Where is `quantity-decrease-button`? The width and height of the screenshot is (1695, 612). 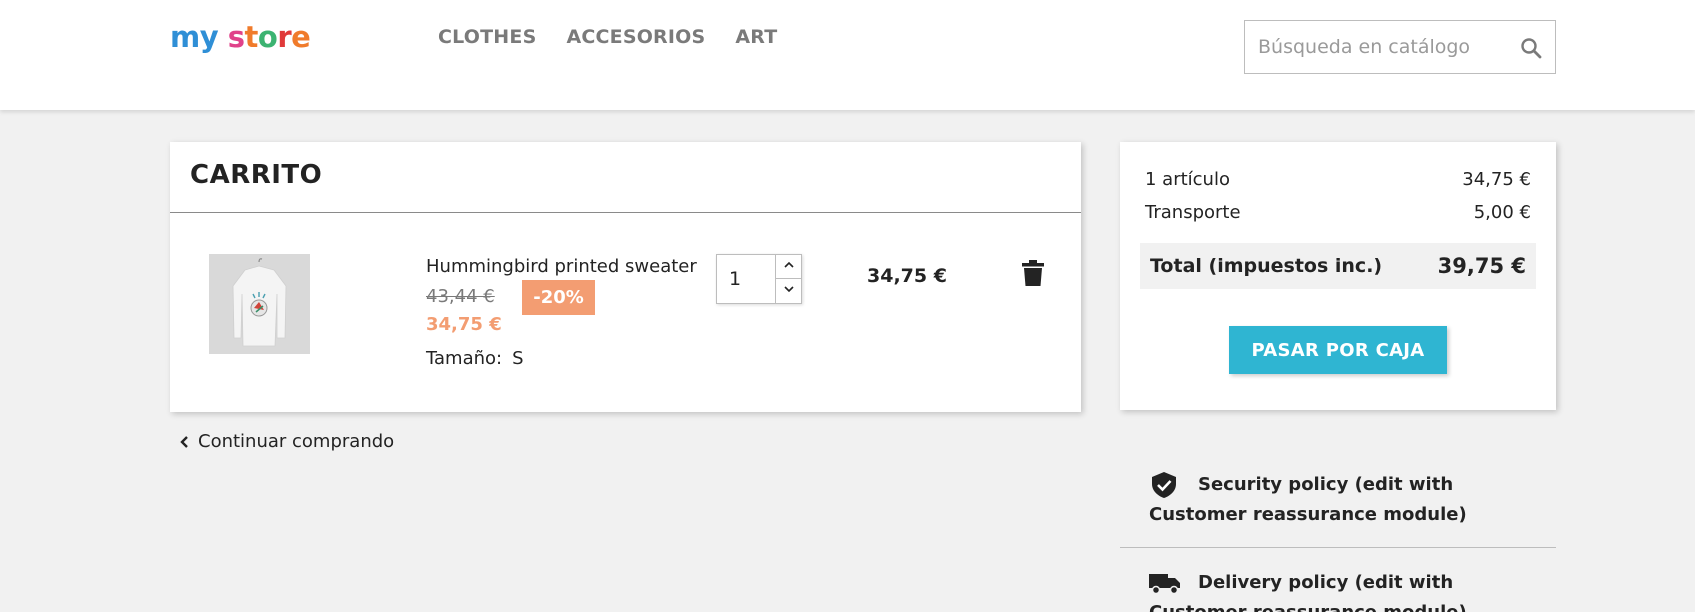
quantity-decrease-button is located at coordinates (788, 291).